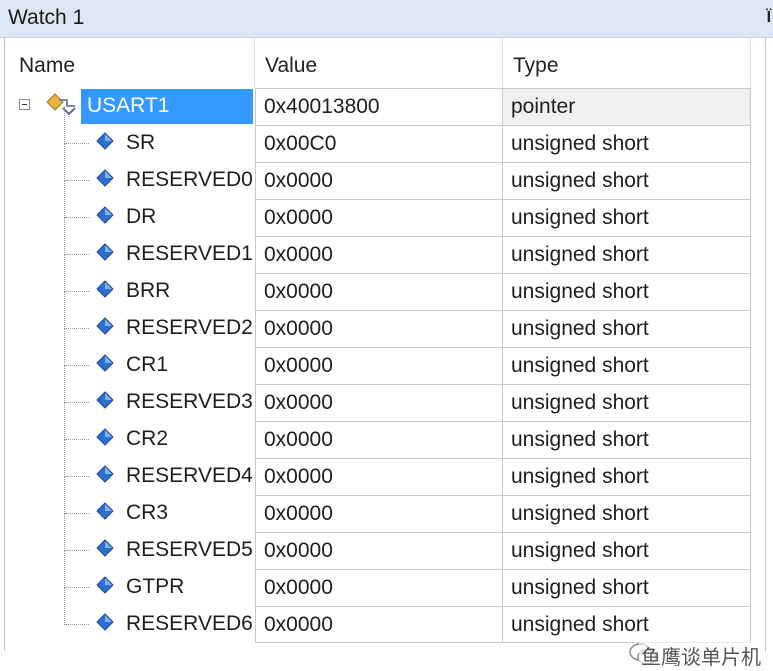 This screenshot has height=671, width=773. I want to click on member-name: RESERVED1, so click(189, 253).